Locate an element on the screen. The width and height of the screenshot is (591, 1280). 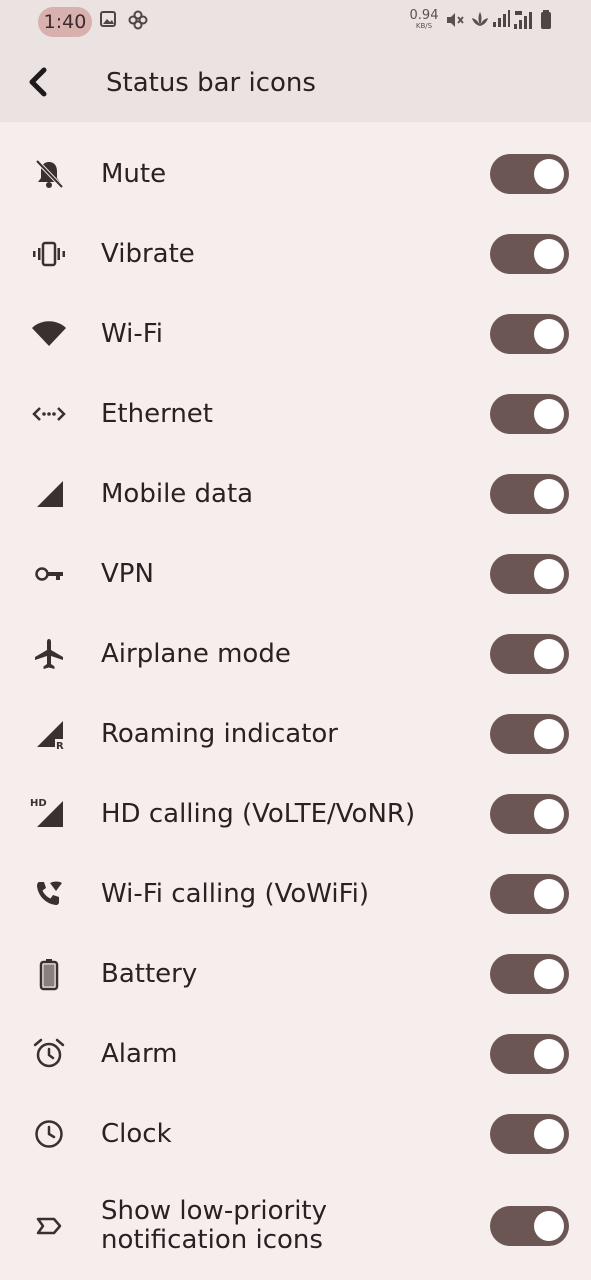
setting-row-wifi: Wi-Fi is located at coordinates (295, 334).